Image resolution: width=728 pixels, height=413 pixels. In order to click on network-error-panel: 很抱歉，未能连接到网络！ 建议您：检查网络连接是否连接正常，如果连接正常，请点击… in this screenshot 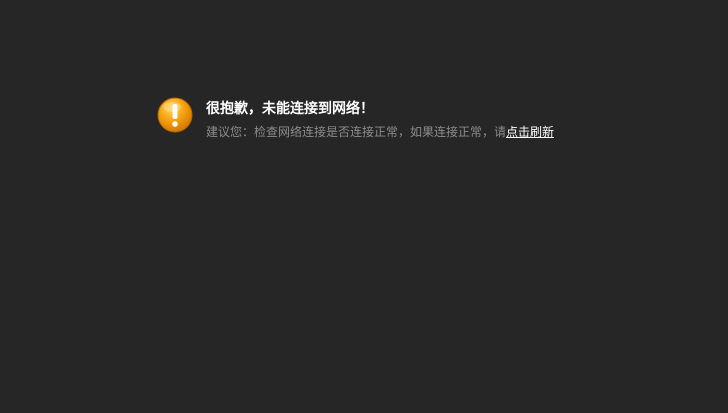, I will do `click(355, 118)`.